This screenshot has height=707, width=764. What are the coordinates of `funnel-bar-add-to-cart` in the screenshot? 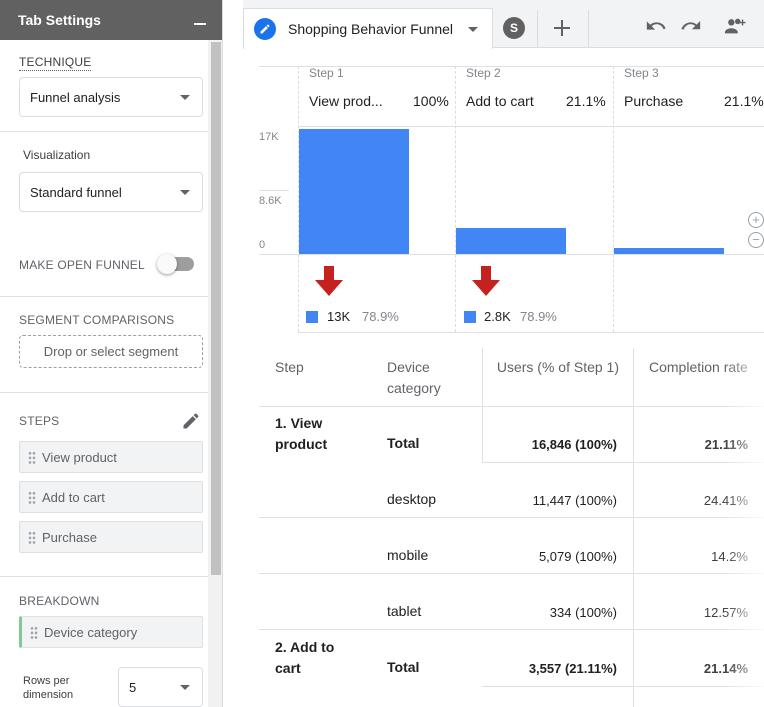 It's located at (511, 241).